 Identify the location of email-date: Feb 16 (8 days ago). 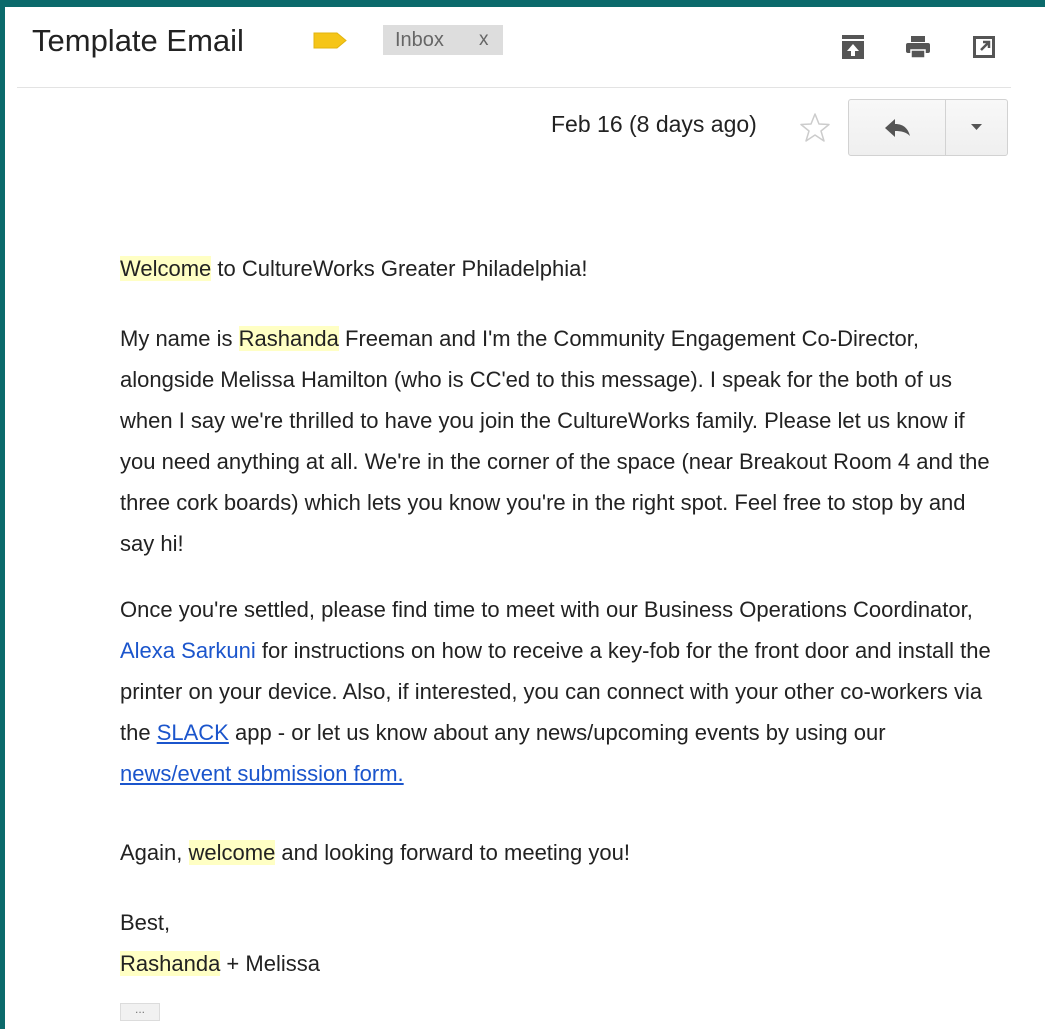
(654, 124).